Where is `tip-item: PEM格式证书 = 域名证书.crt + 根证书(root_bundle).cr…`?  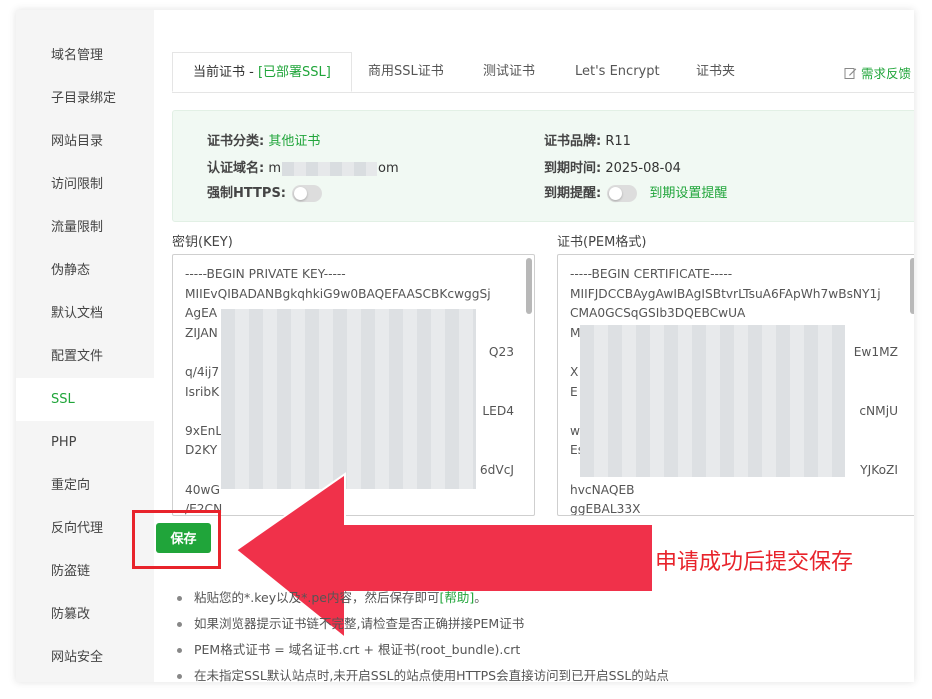 tip-item: PEM格式证书 = 域名证书.crt + 根证书(root_bundle).cr… is located at coordinates (422, 650).